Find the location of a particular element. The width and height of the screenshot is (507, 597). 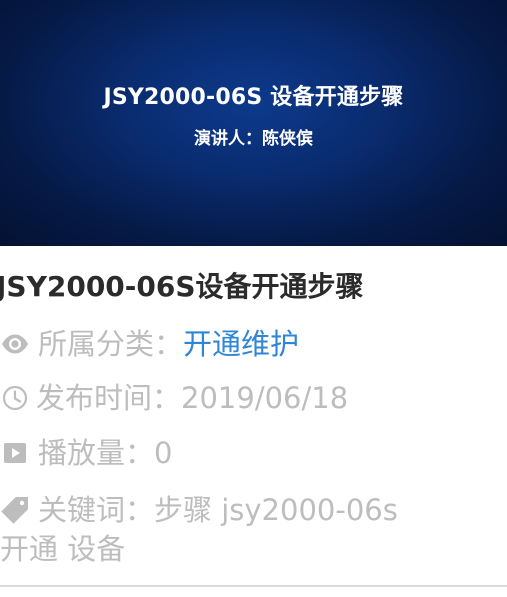

play-square-icon is located at coordinates (15, 453).